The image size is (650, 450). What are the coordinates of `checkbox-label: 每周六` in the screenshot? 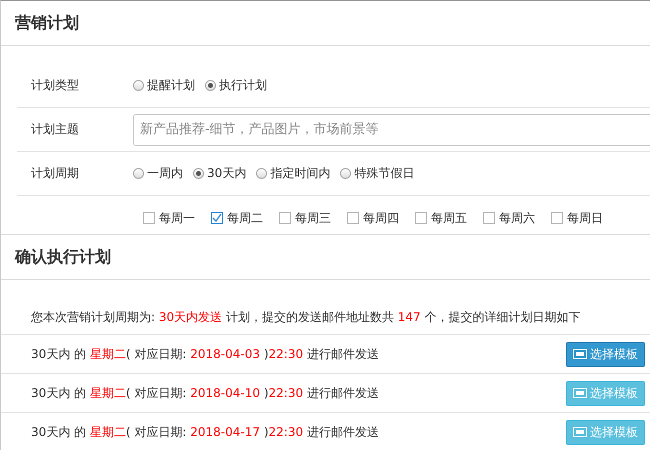 It's located at (517, 218).